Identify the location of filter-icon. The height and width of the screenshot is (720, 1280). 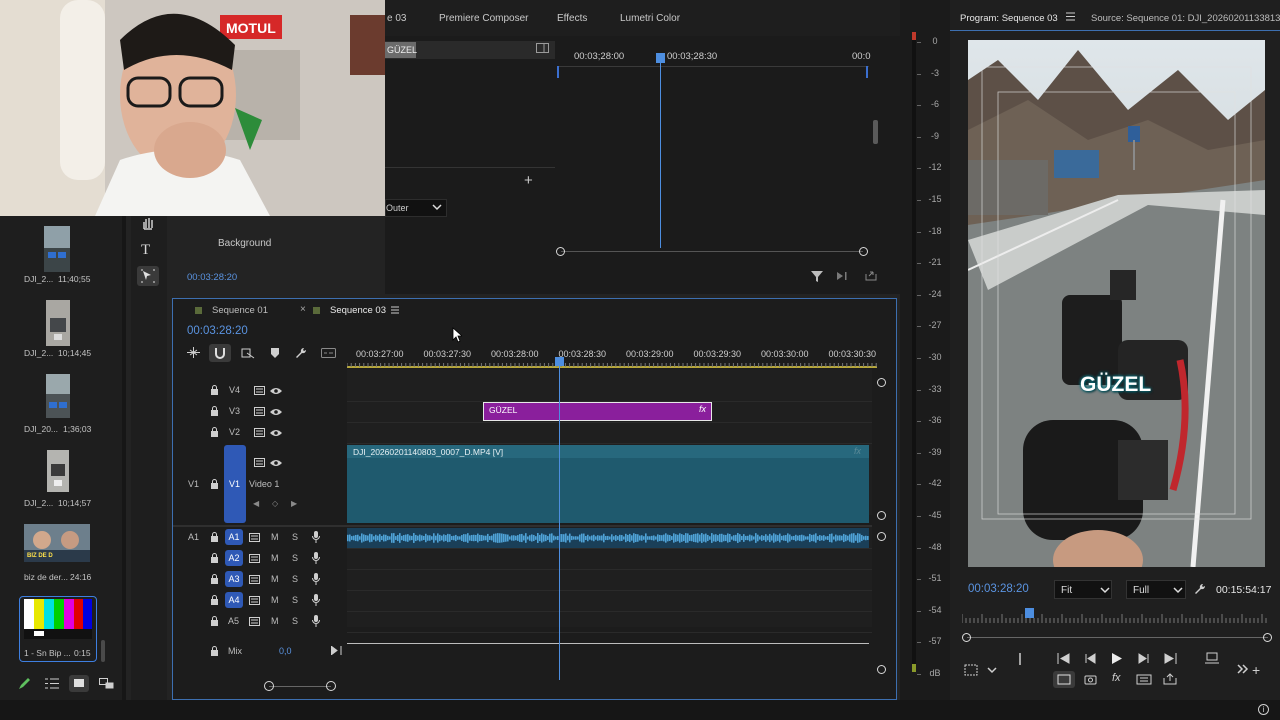
(817, 276).